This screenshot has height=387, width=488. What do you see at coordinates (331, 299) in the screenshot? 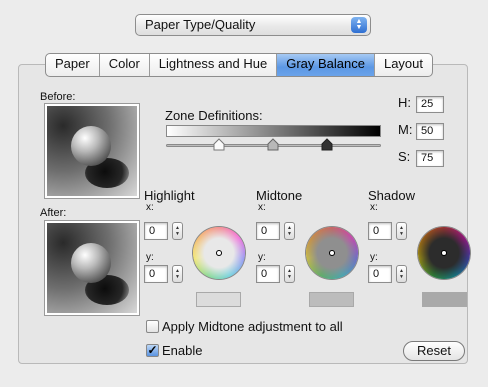
I see `midtone-color-swatch` at bounding box center [331, 299].